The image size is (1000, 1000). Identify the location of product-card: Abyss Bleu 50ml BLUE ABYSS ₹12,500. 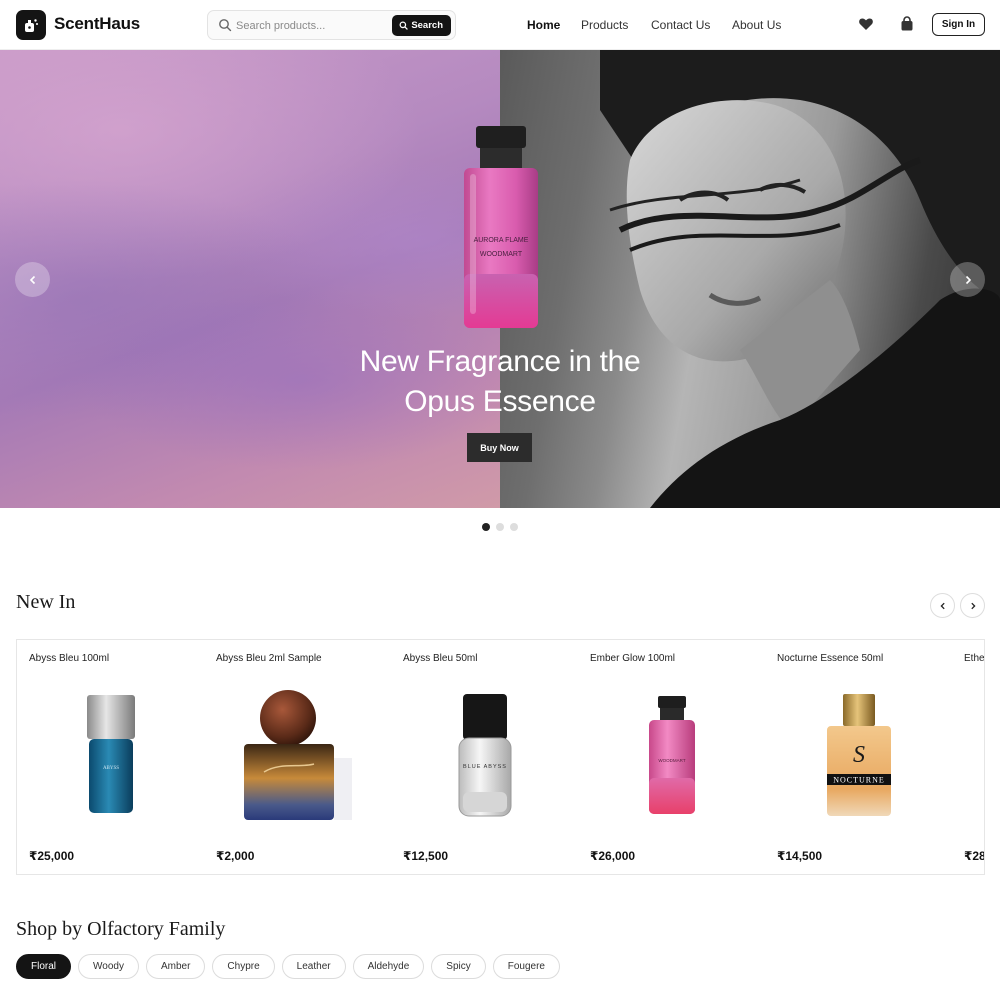
(485, 757).